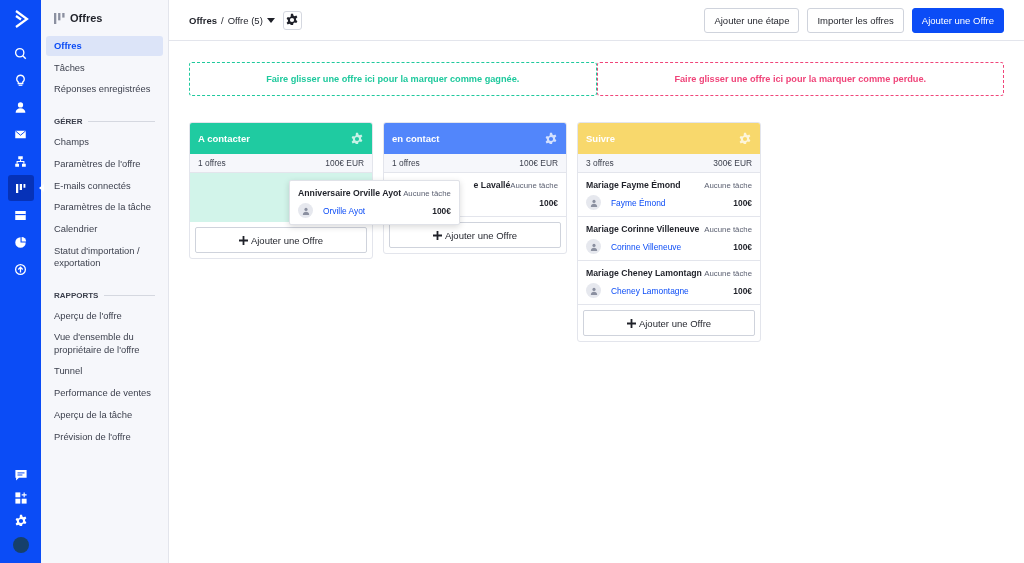 The width and height of the screenshot is (1024, 563). What do you see at coordinates (104, 185) in the screenshot?
I see `sidebar-item: E-mails connectés` at bounding box center [104, 185].